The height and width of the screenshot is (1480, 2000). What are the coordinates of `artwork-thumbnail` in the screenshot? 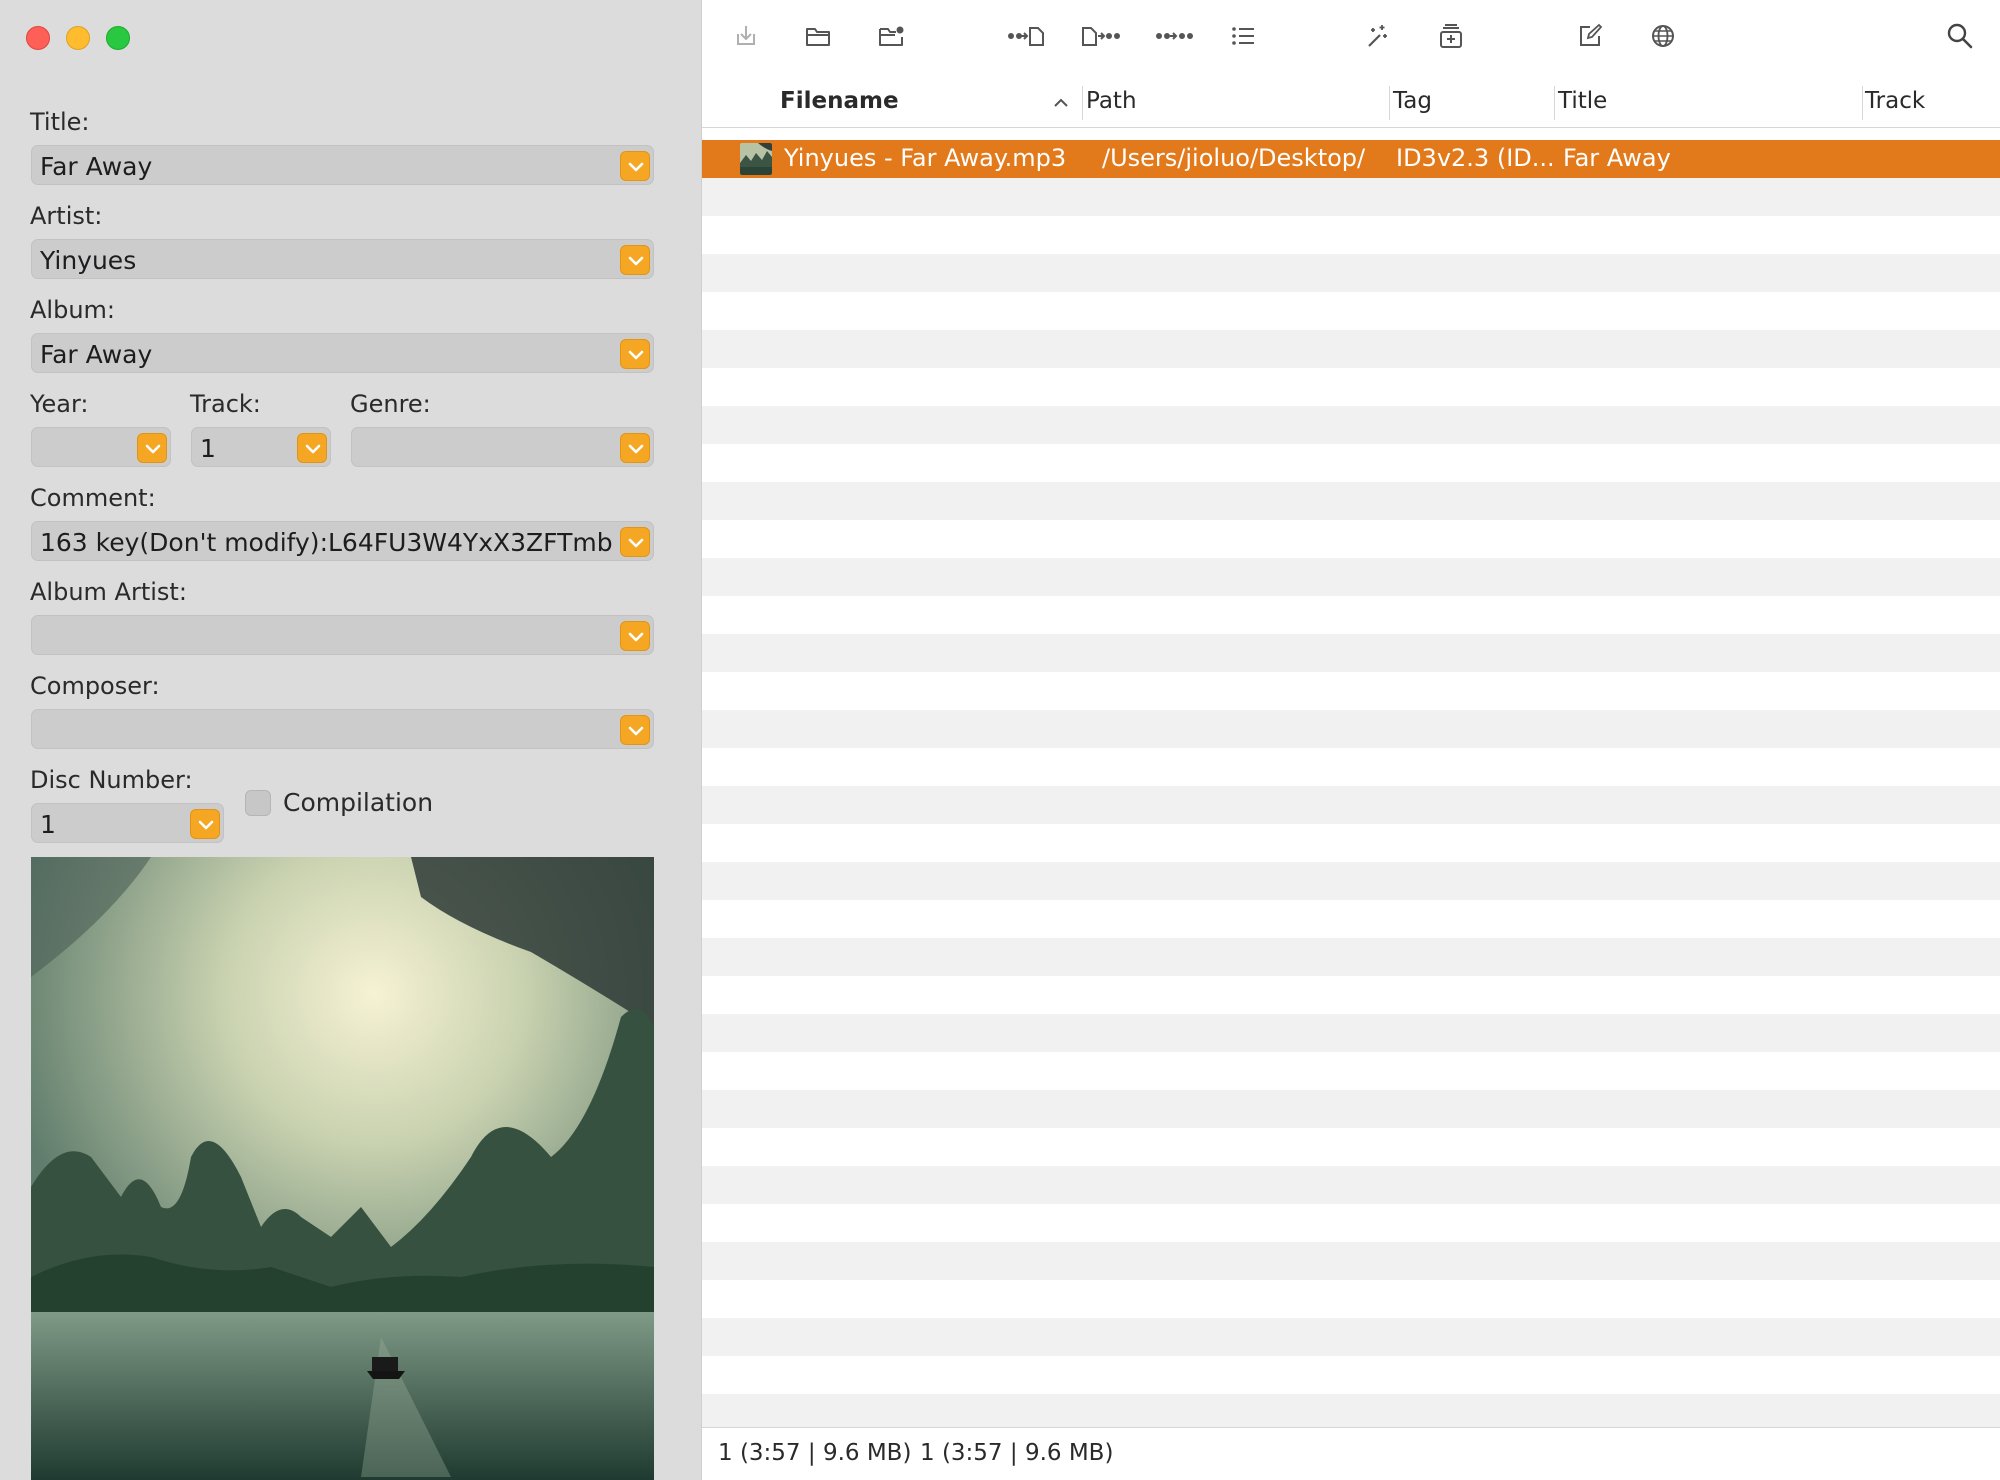 It's located at (756, 159).